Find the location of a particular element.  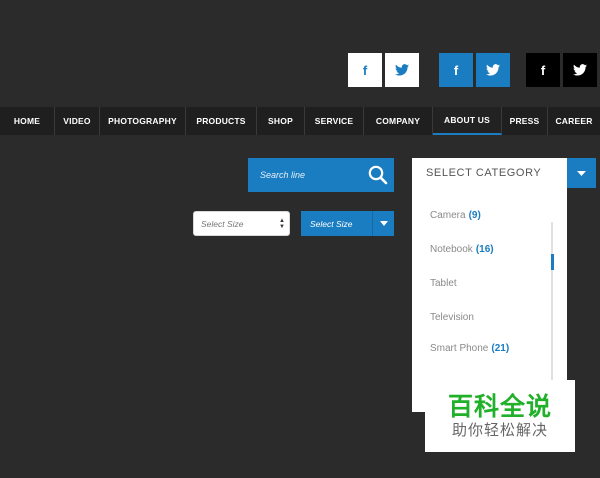

category-count: (21) is located at coordinates (500, 348).